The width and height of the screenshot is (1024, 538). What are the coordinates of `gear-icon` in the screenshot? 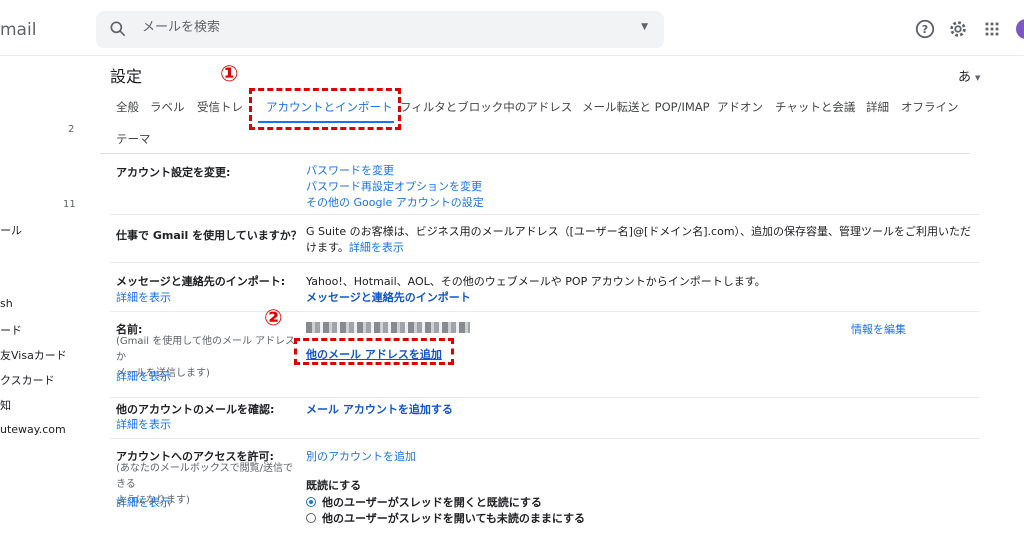 It's located at (958, 29).